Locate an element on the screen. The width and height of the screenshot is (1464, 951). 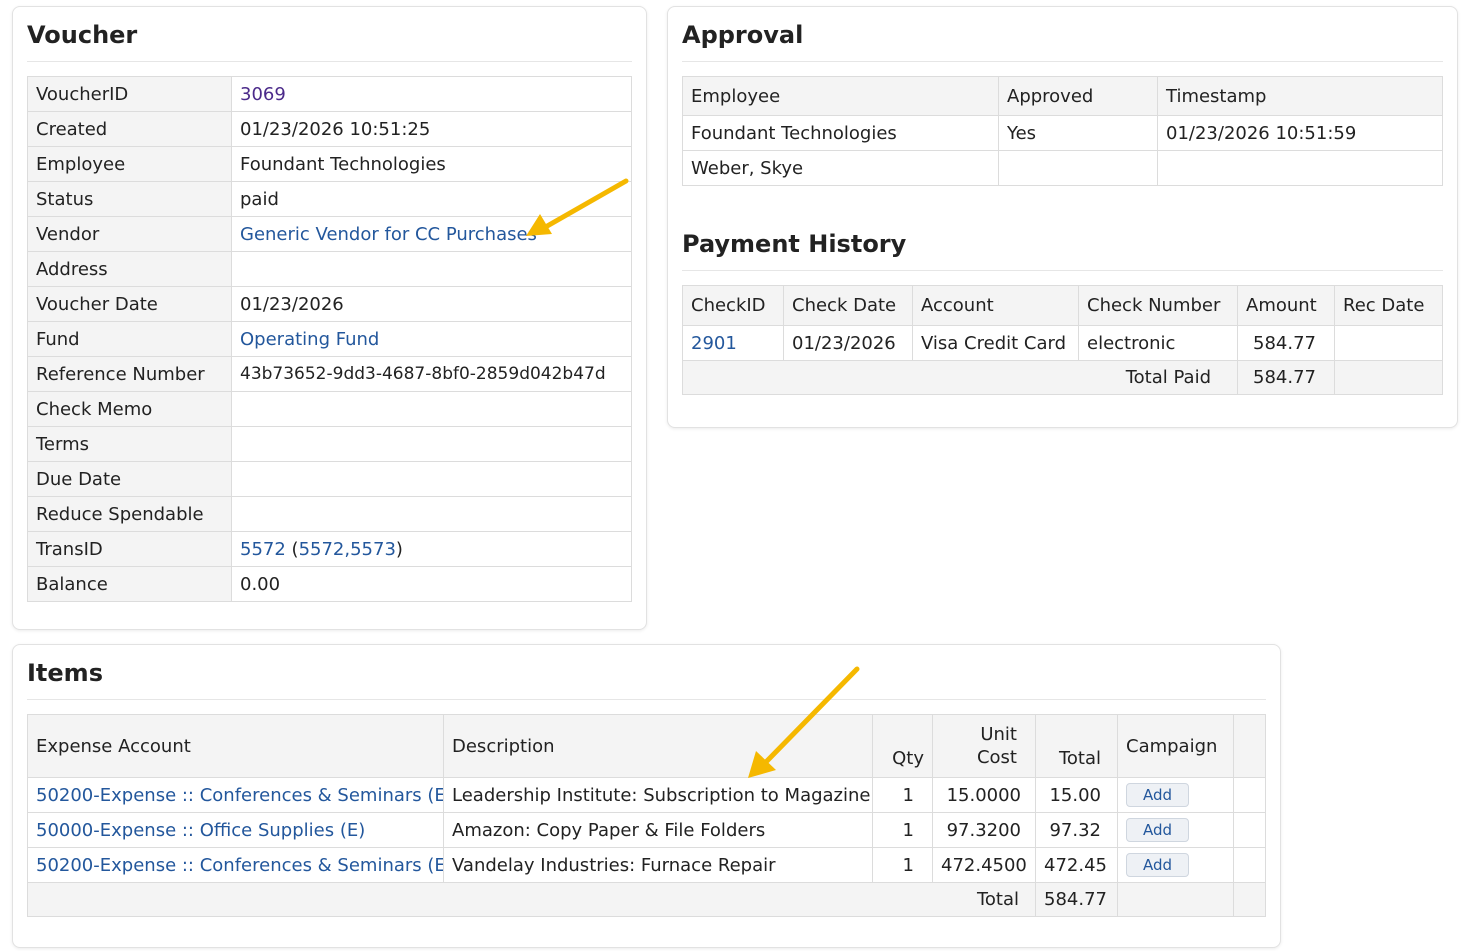
voucher-row-terms: Terms is located at coordinates (329, 444).